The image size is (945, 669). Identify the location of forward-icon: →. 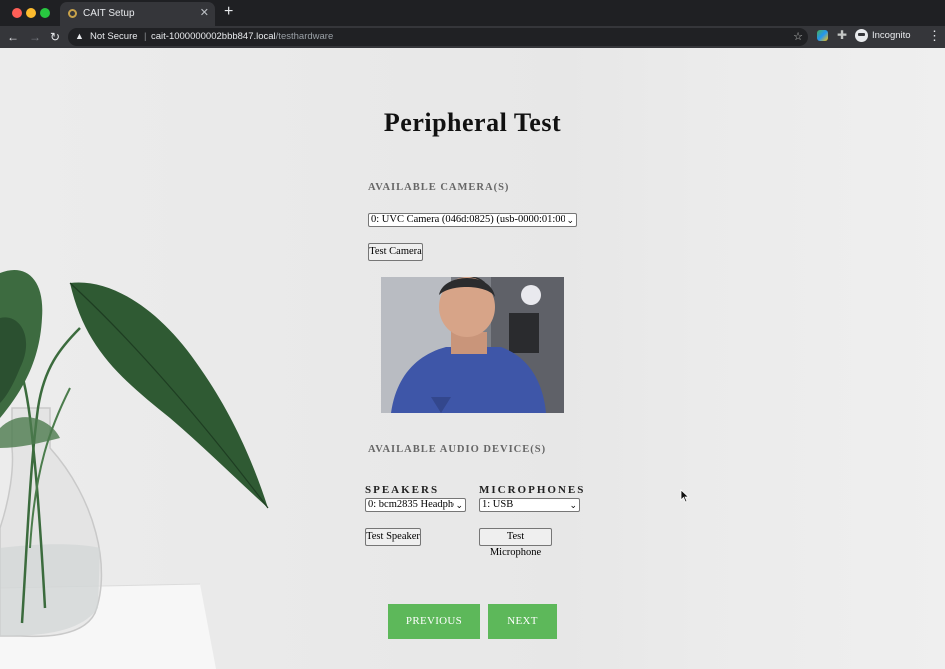
(35, 37).